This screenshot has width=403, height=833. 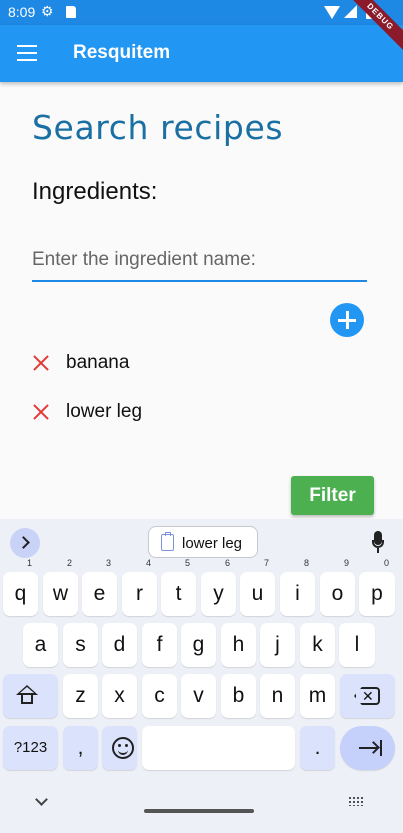 What do you see at coordinates (317, 696) in the screenshot?
I see `key-m: m` at bounding box center [317, 696].